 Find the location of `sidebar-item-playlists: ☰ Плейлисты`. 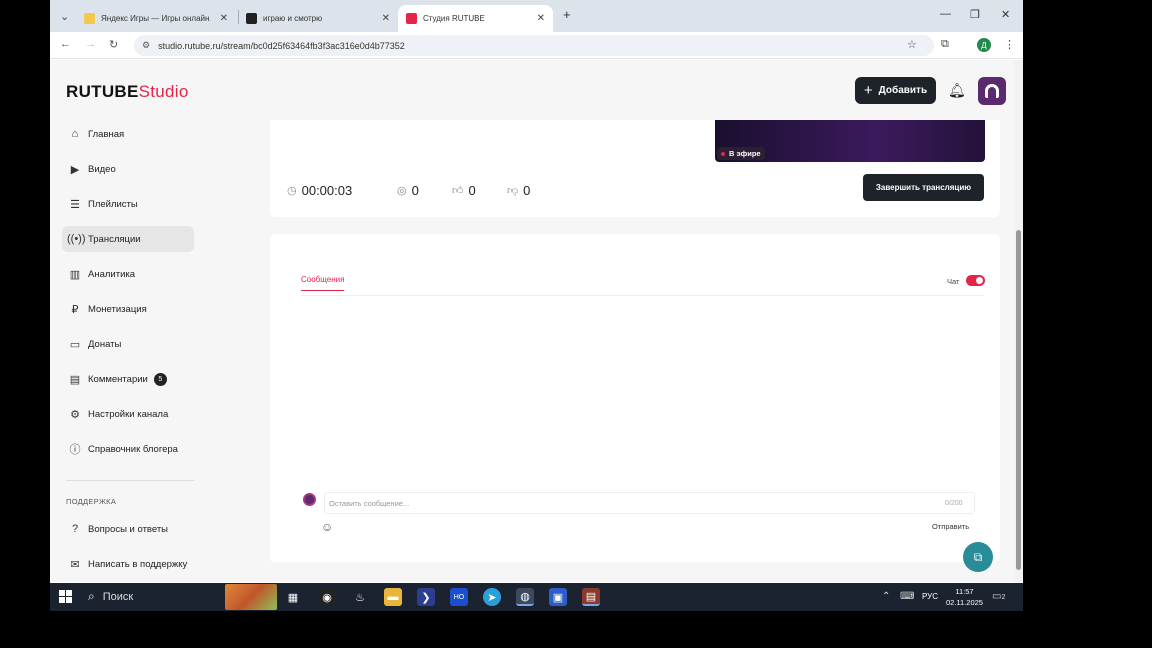

sidebar-item-playlists: ☰ Плейлисты is located at coordinates (128, 204).